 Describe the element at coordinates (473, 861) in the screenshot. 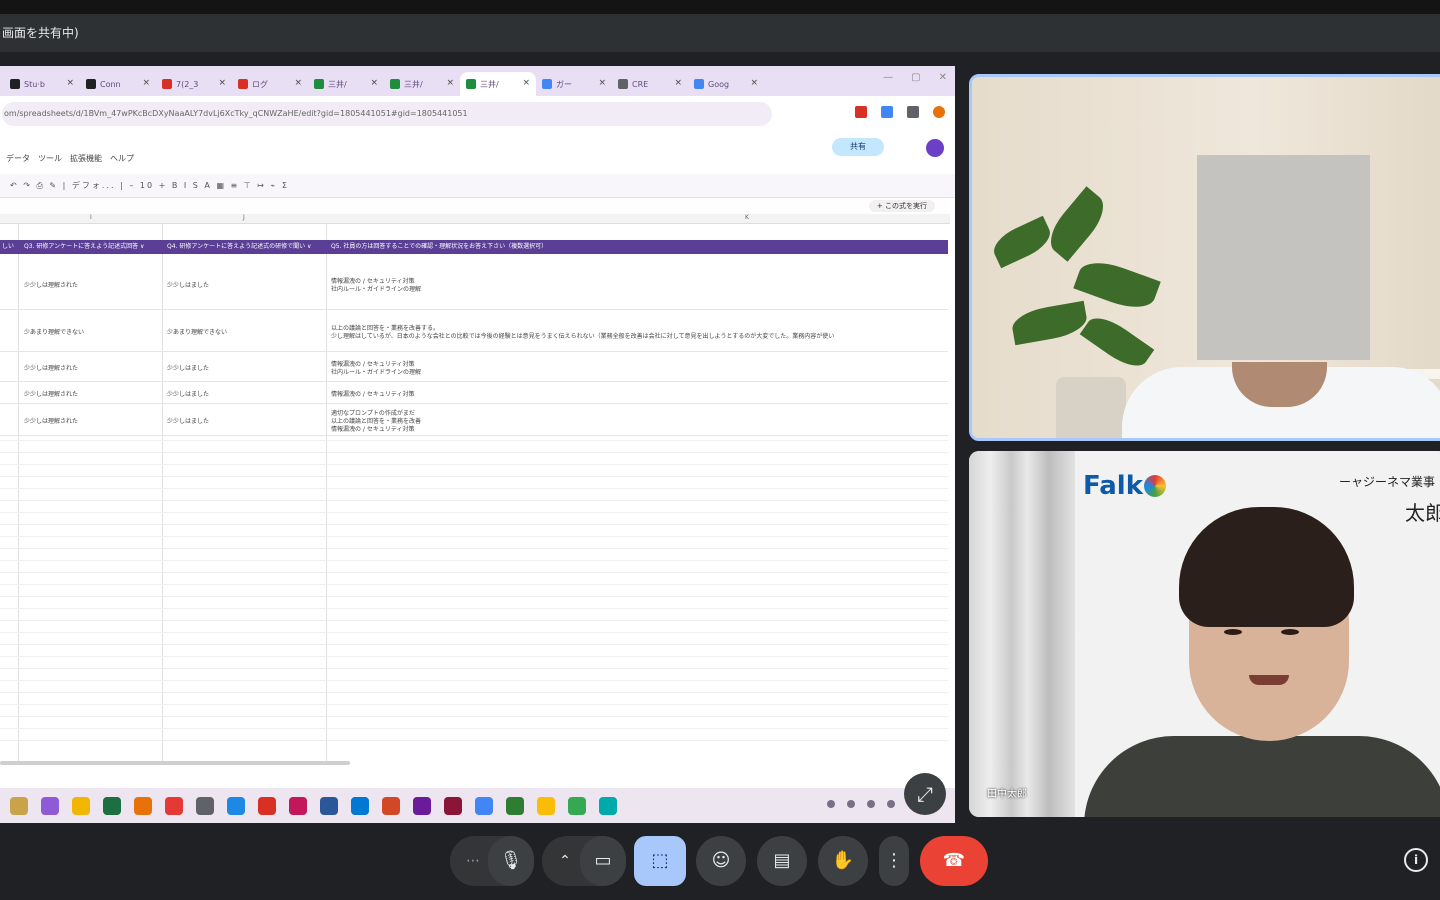

I see `audio-options-button: ⋯` at that location.